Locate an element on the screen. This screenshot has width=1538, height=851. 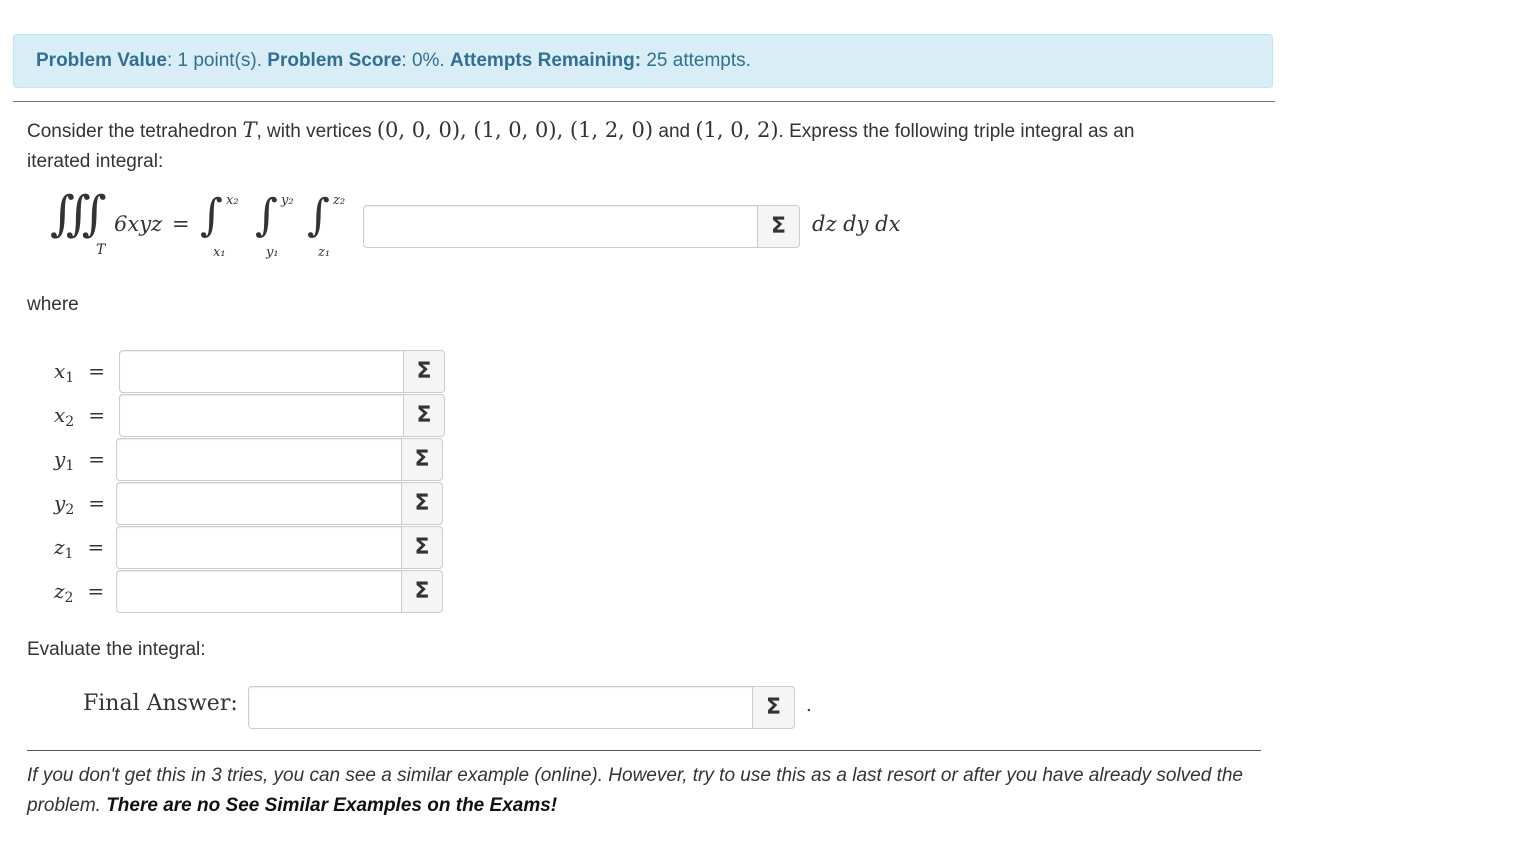
integrand-equation-editor-button: Σ is located at coordinates (778, 226).